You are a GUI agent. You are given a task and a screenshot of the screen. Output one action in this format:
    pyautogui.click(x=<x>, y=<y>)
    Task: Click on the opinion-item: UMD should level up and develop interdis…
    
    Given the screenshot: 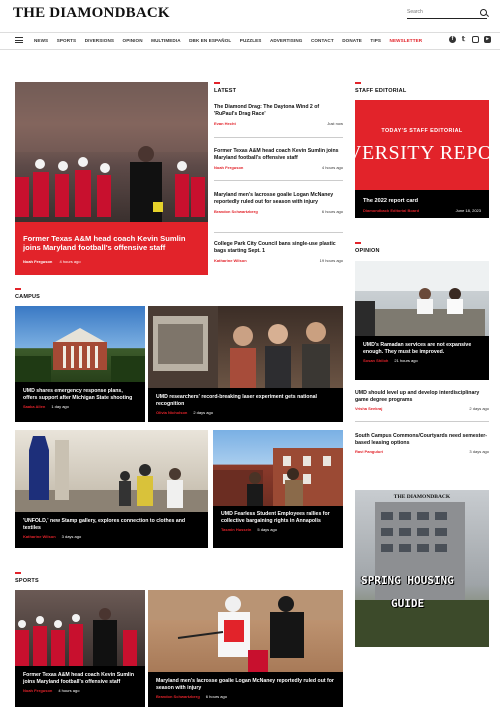 What is the action you would take?
    pyautogui.click(x=422, y=400)
    